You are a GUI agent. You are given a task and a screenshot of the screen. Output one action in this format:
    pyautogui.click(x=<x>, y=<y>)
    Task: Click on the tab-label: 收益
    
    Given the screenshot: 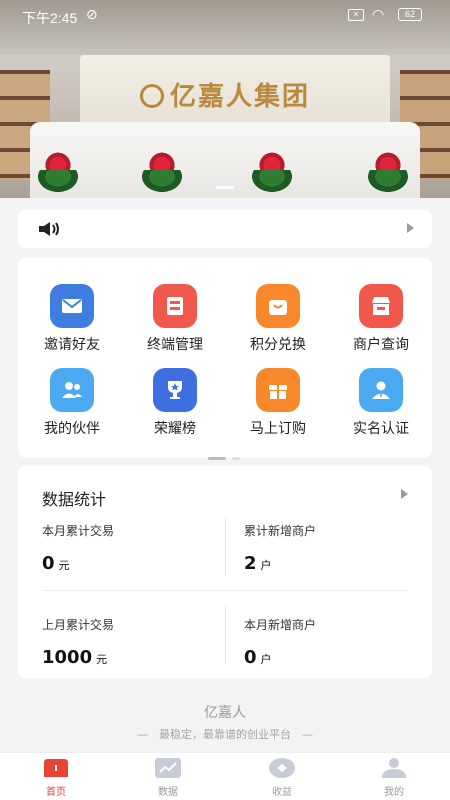 What is the action you would take?
    pyautogui.click(x=282, y=792)
    